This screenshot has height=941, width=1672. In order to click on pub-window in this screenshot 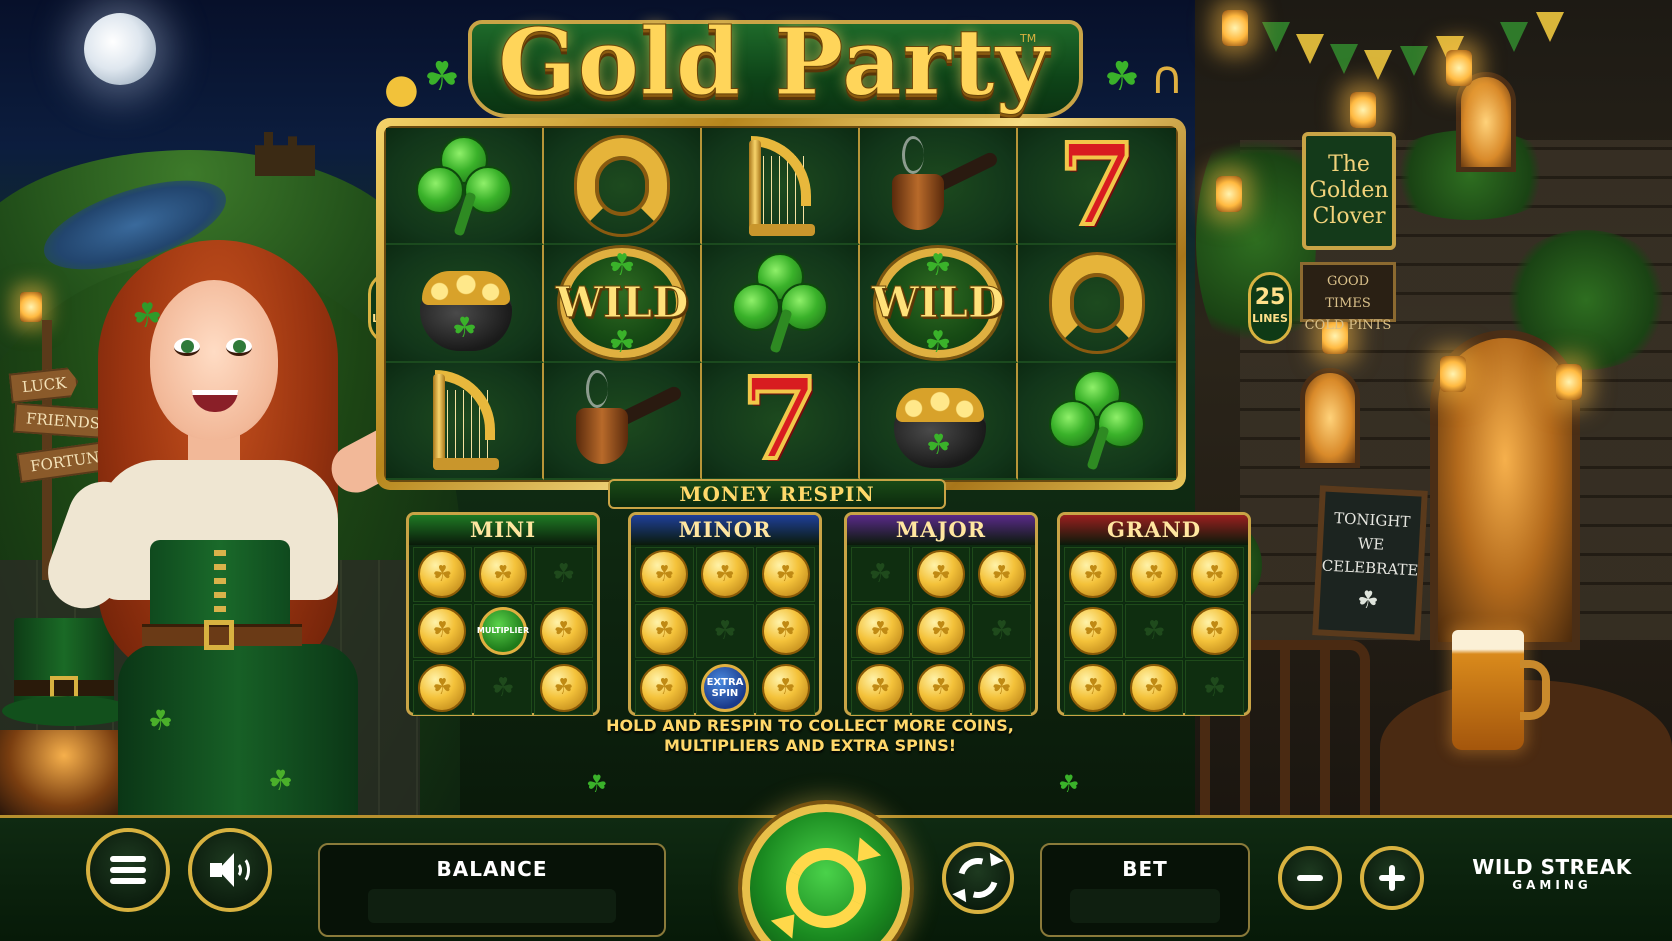, I will do `click(1486, 122)`.